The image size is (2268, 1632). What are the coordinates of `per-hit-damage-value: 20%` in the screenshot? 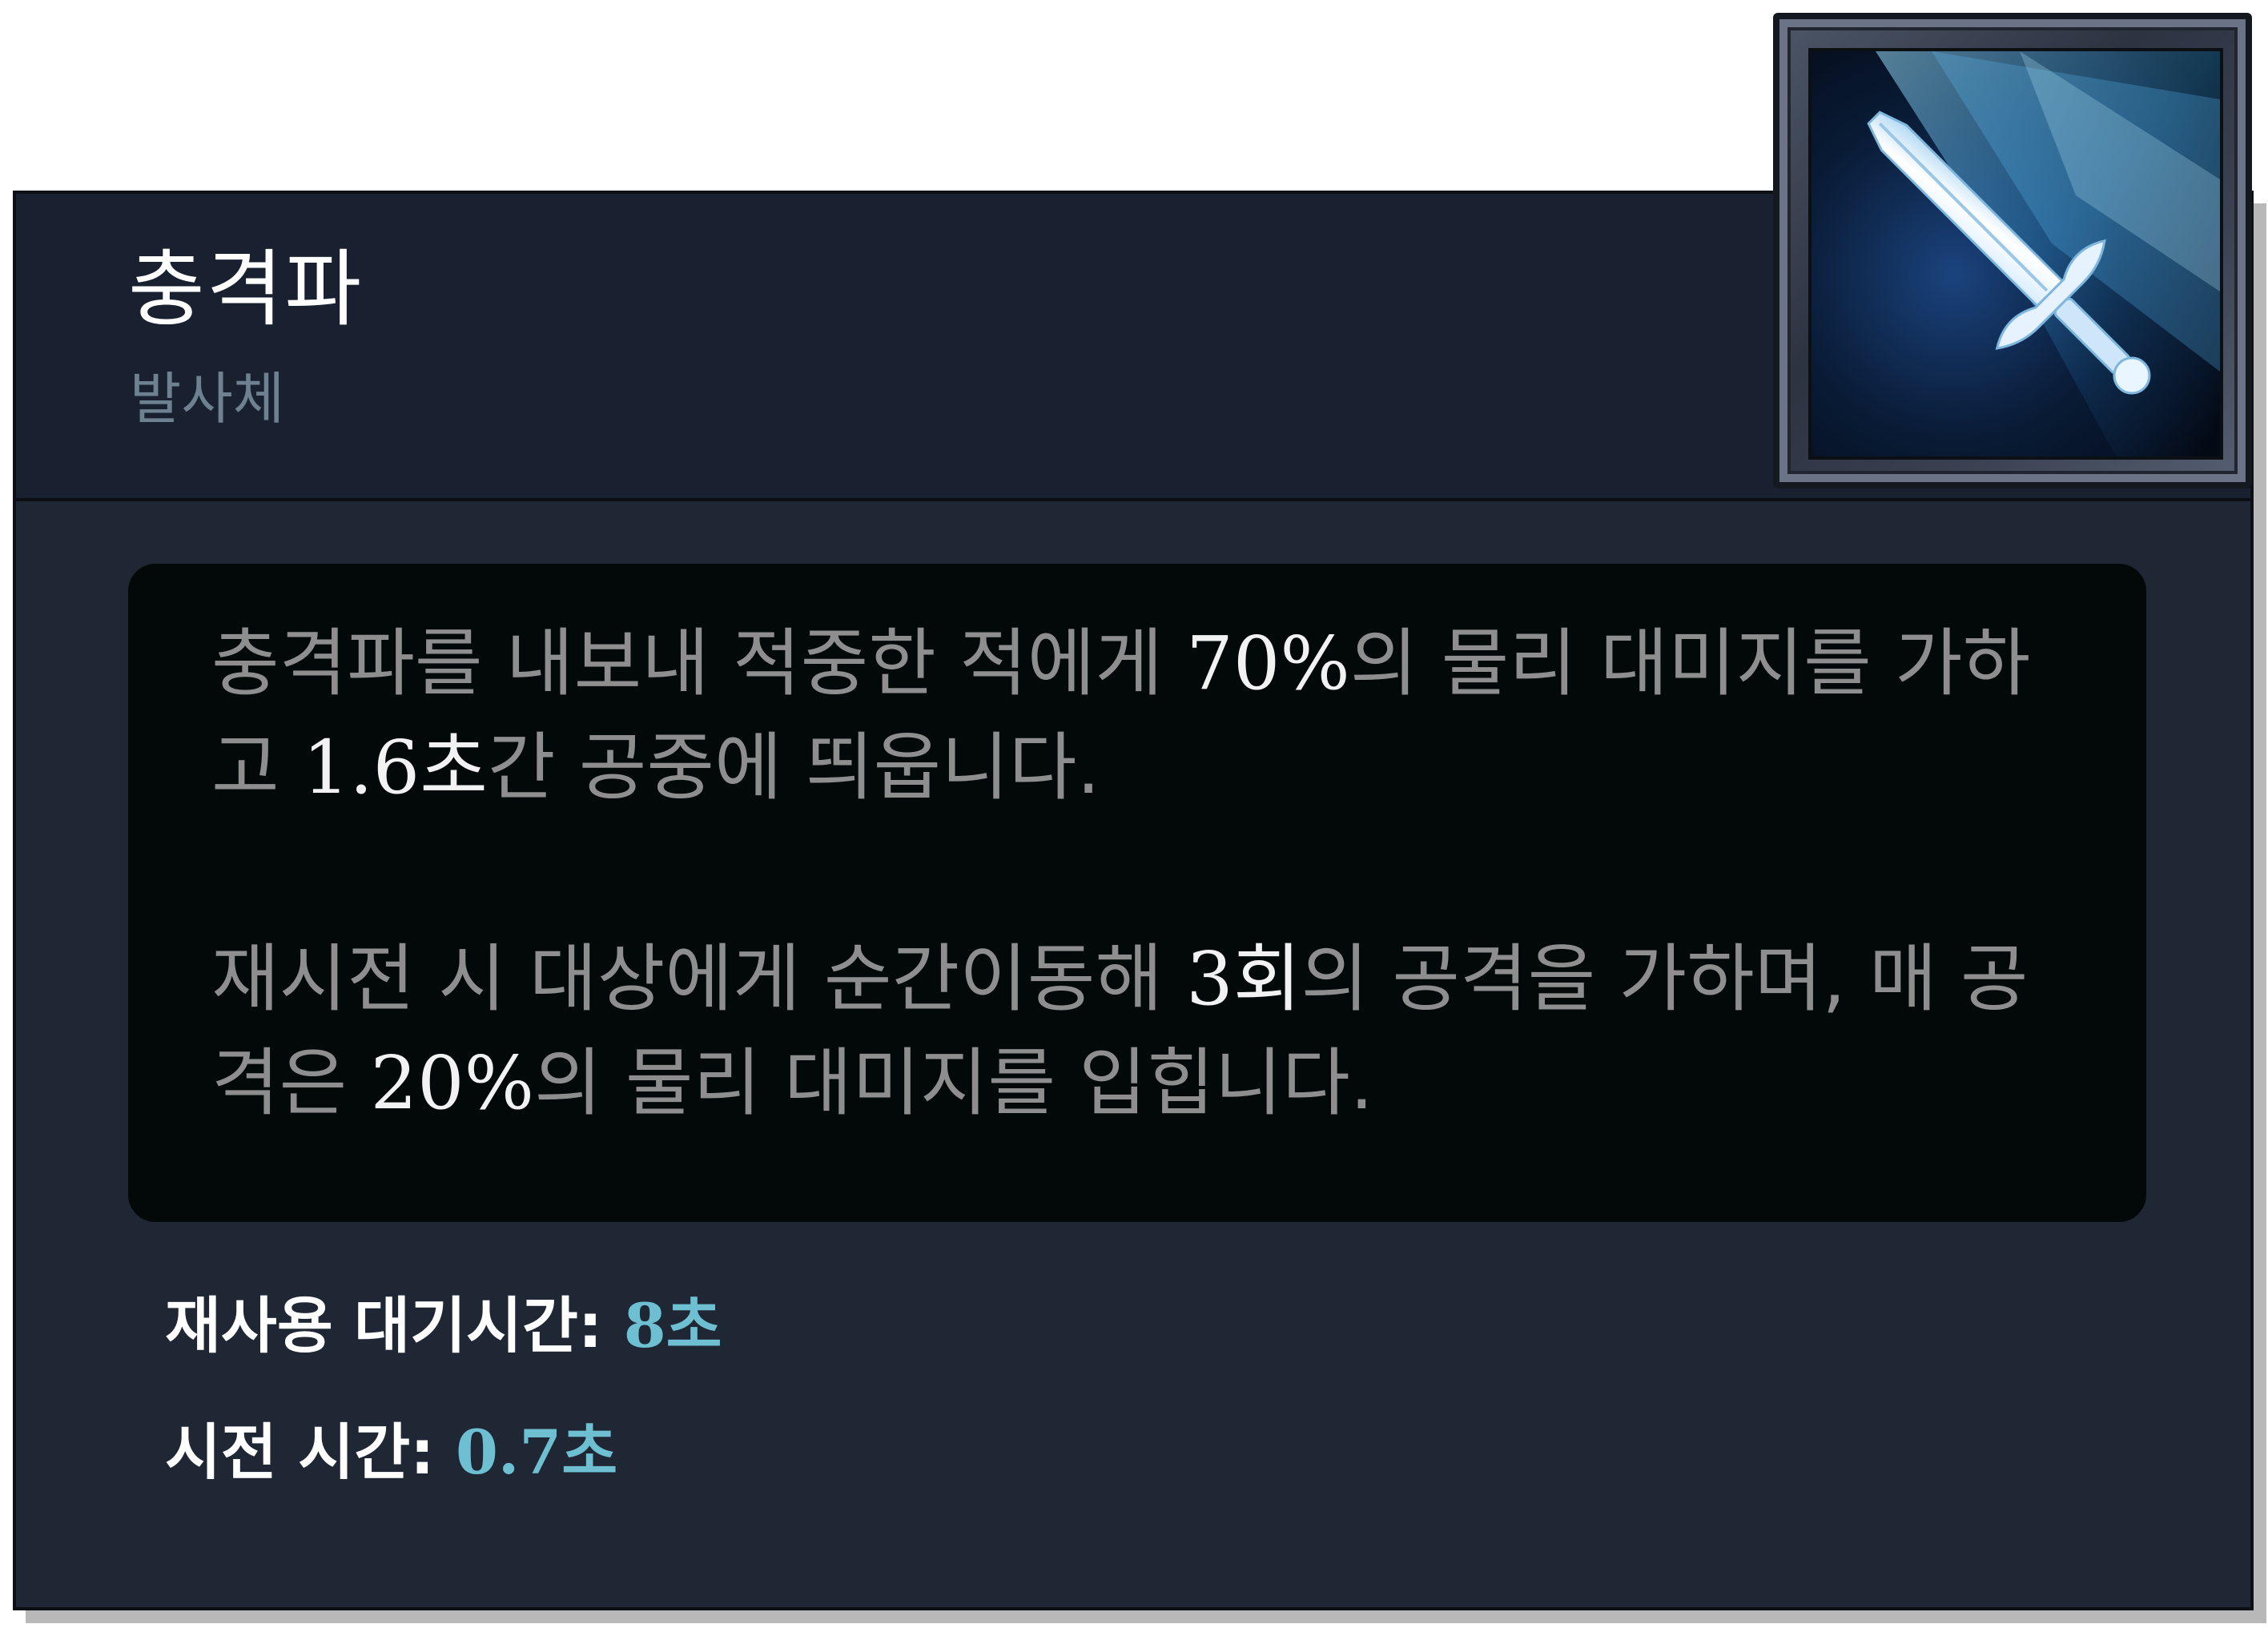 It's located at (452, 1083).